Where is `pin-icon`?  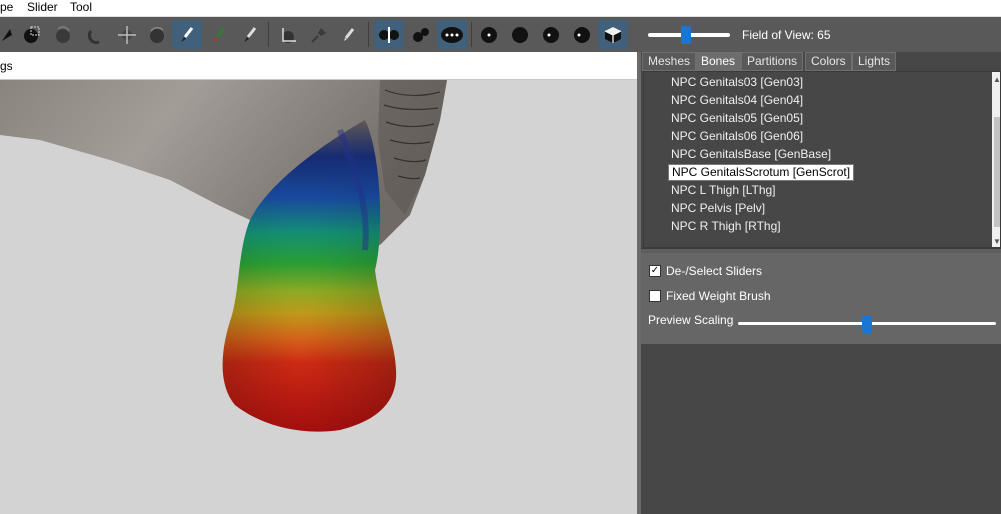
pin-icon is located at coordinates (319, 34).